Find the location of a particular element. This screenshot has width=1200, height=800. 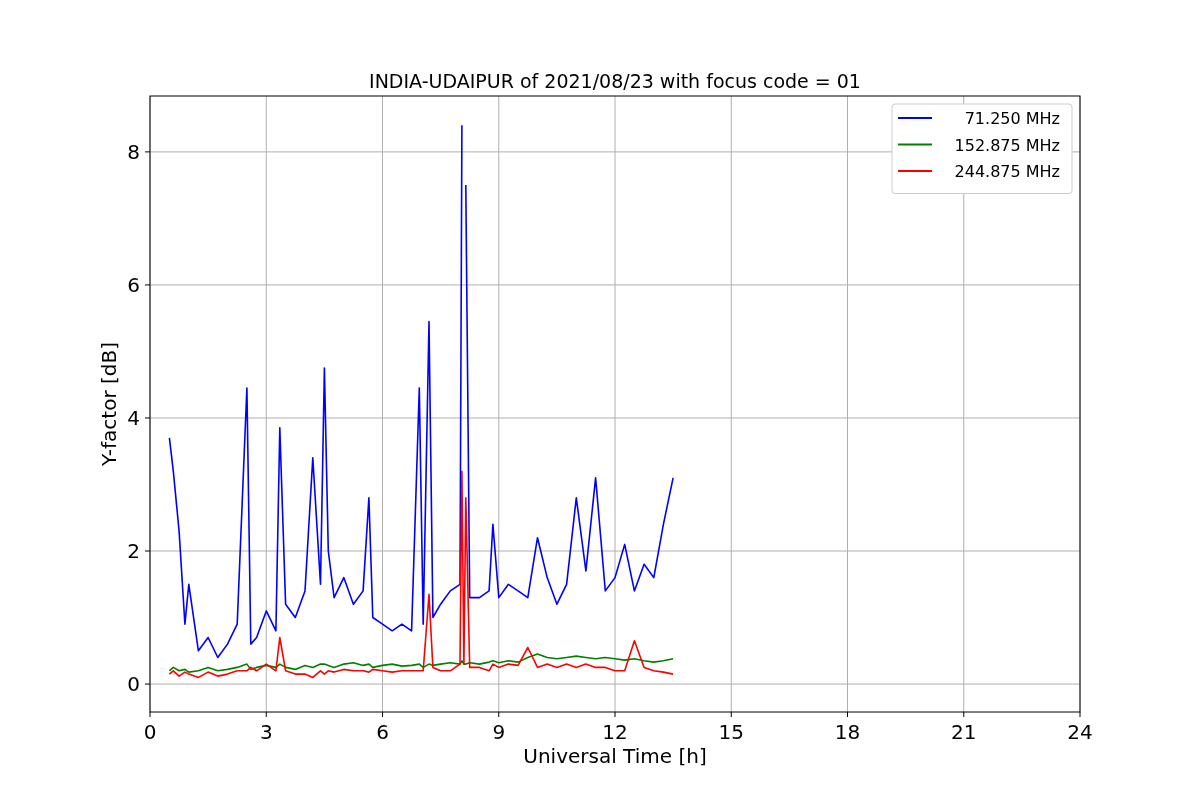

legend-label: 71.250 MHz is located at coordinates (1012, 118).